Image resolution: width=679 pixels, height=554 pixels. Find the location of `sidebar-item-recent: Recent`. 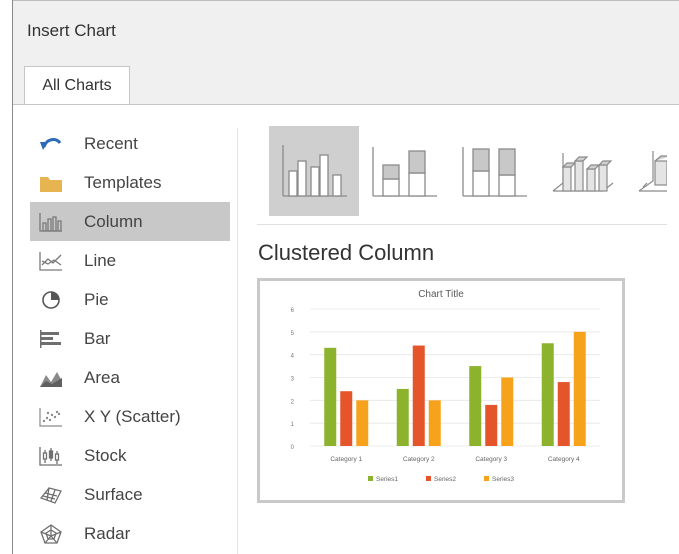

sidebar-item-recent: Recent is located at coordinates (130, 143).